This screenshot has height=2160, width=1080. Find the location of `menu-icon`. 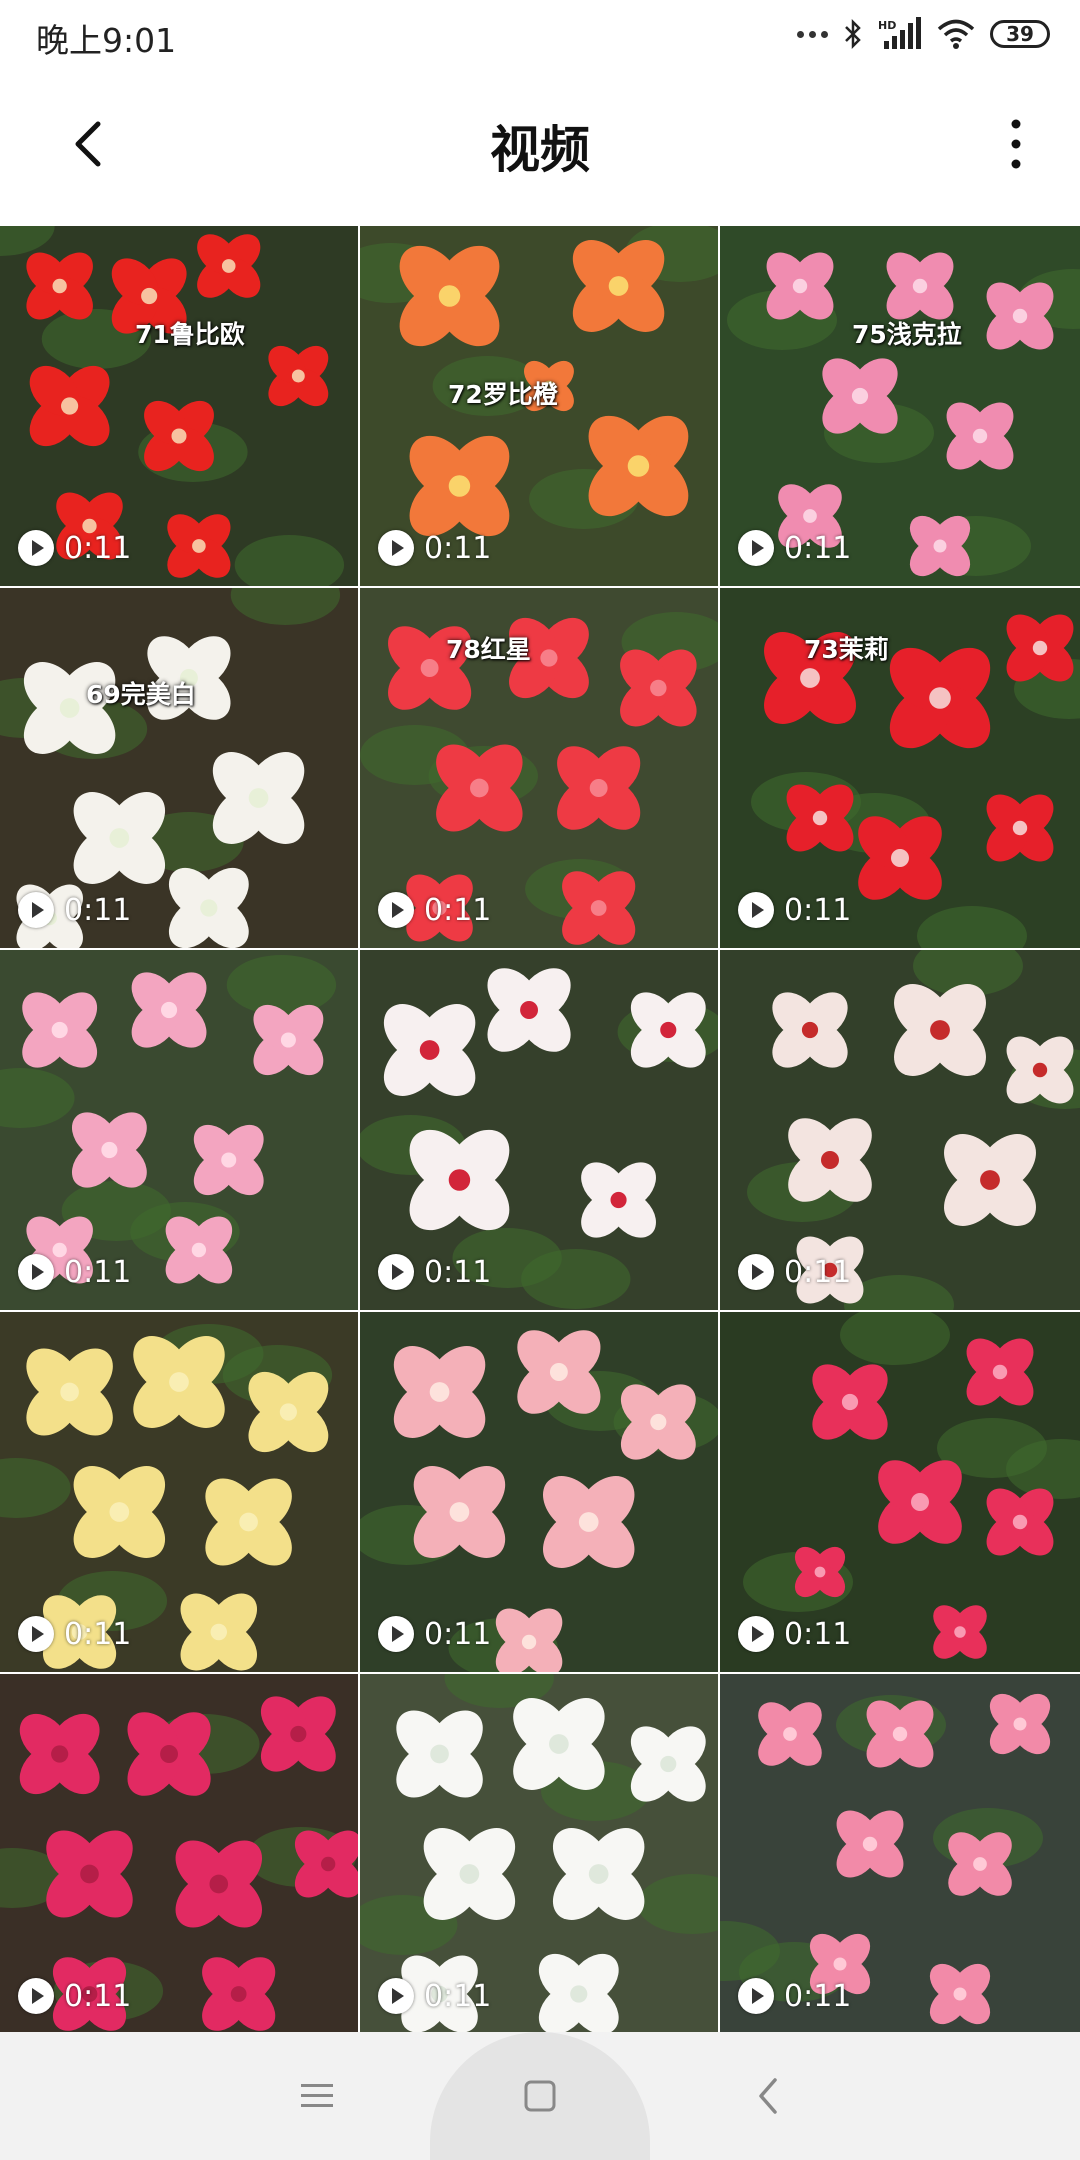

menu-icon is located at coordinates (317, 2095).